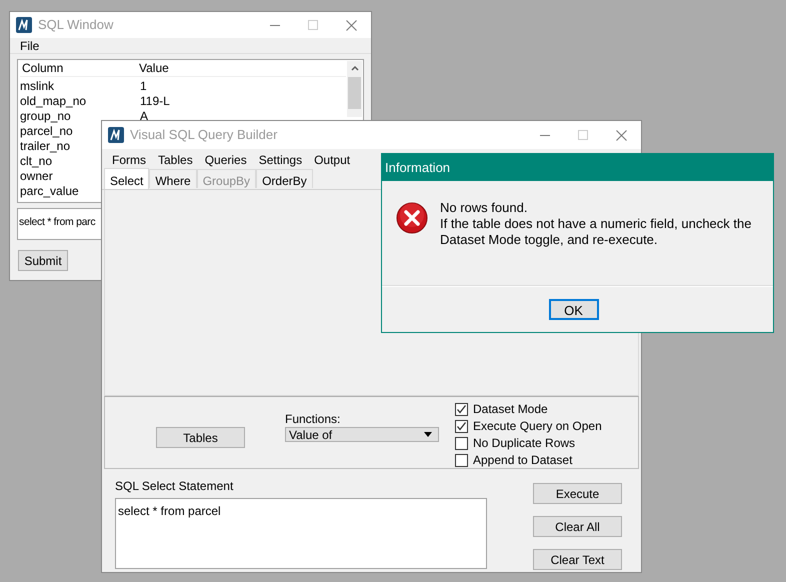 Image resolution: width=786 pixels, height=582 pixels. I want to click on query-field: select * from parc, so click(59, 224).